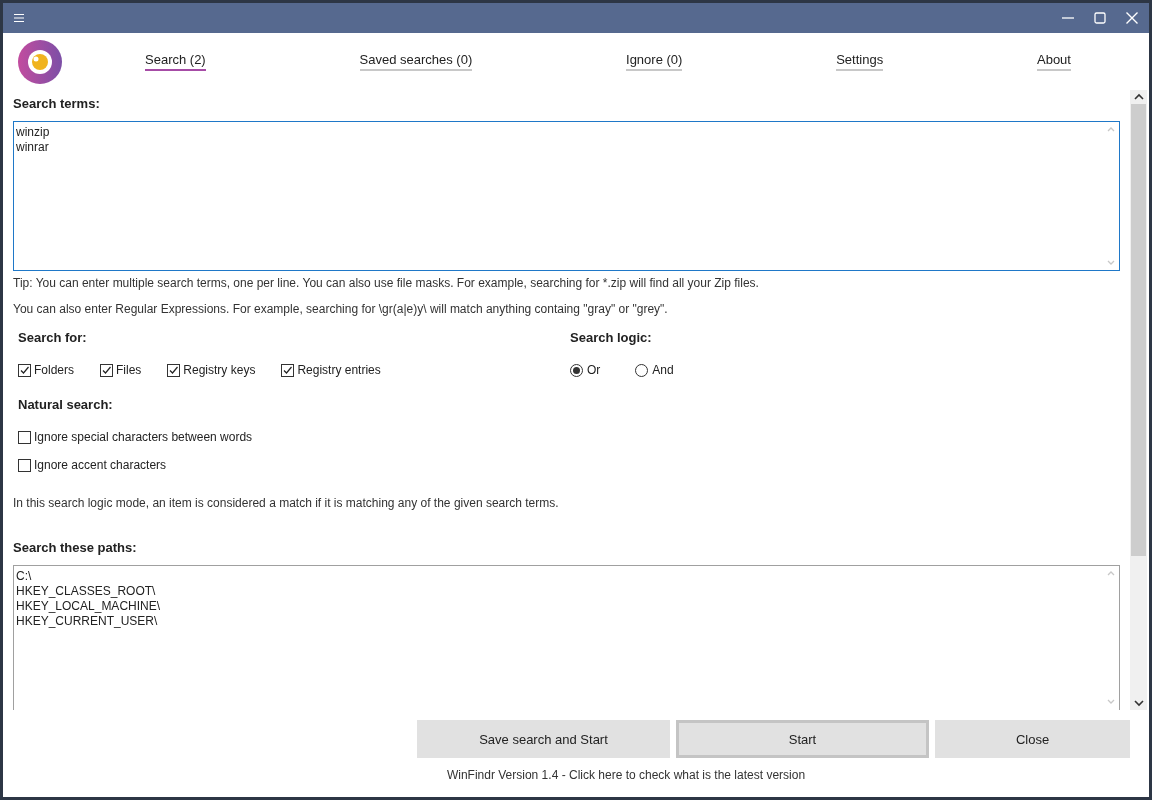 This screenshot has width=1152, height=800. I want to click on tip-text: You can also enter Regular Expressions. For example, searching for \gr(a|e)y\ will match anything containg "gray" or "grey"., so click(341, 309).